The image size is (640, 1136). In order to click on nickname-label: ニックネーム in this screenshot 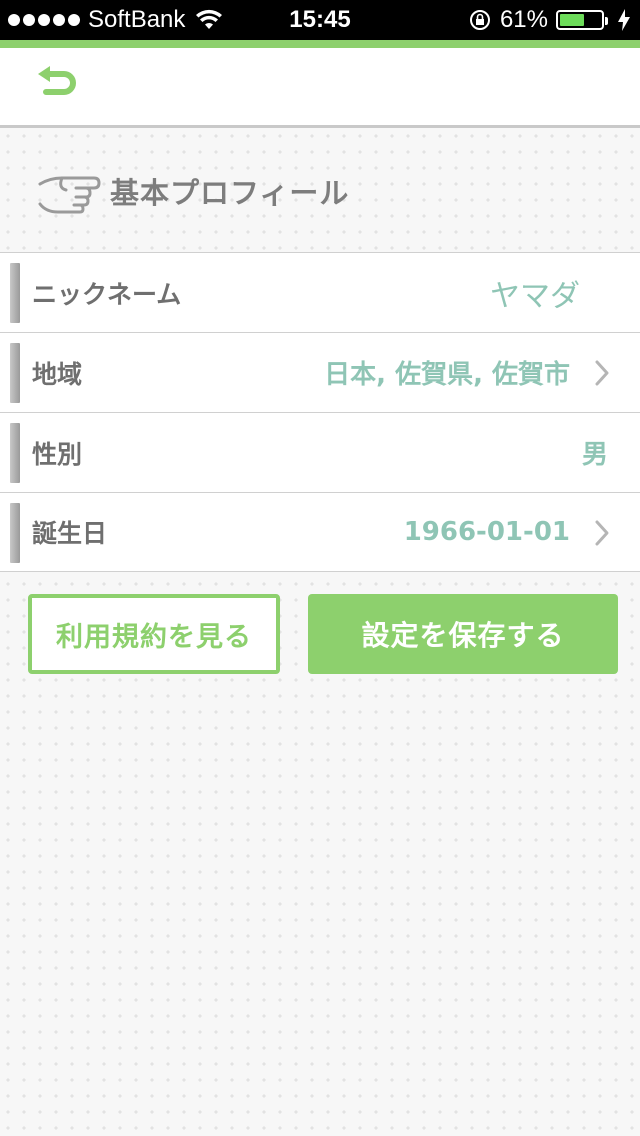, I will do `click(107, 294)`.